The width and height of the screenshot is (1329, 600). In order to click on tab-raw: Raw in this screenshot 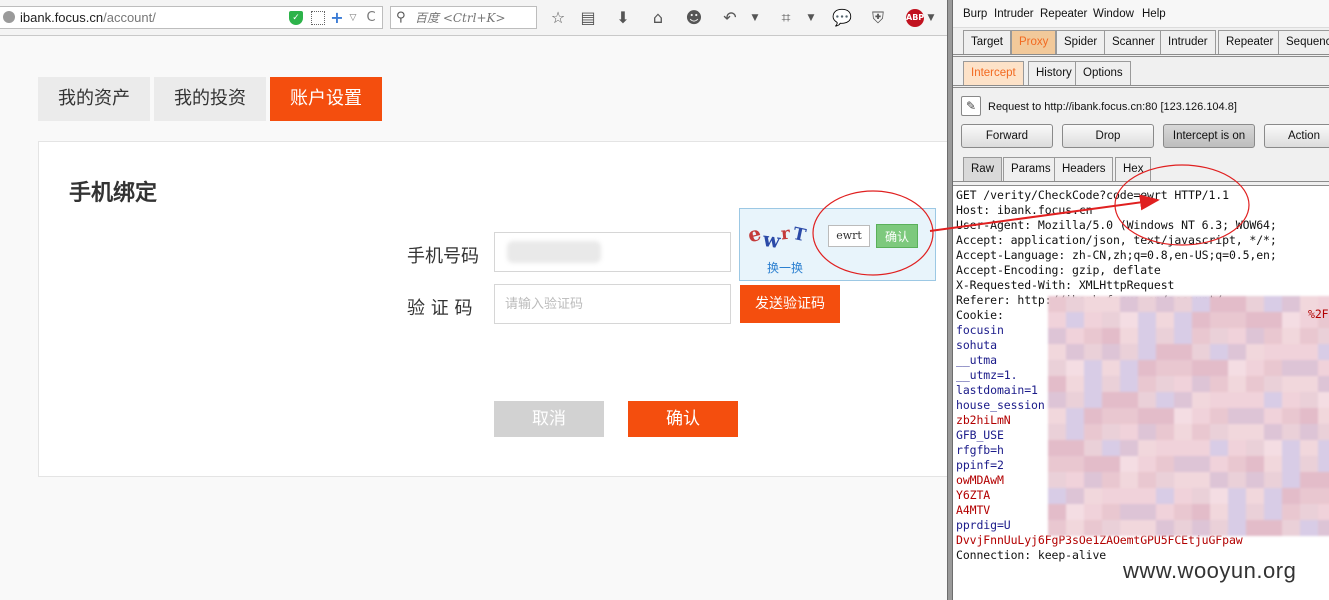, I will do `click(983, 169)`.